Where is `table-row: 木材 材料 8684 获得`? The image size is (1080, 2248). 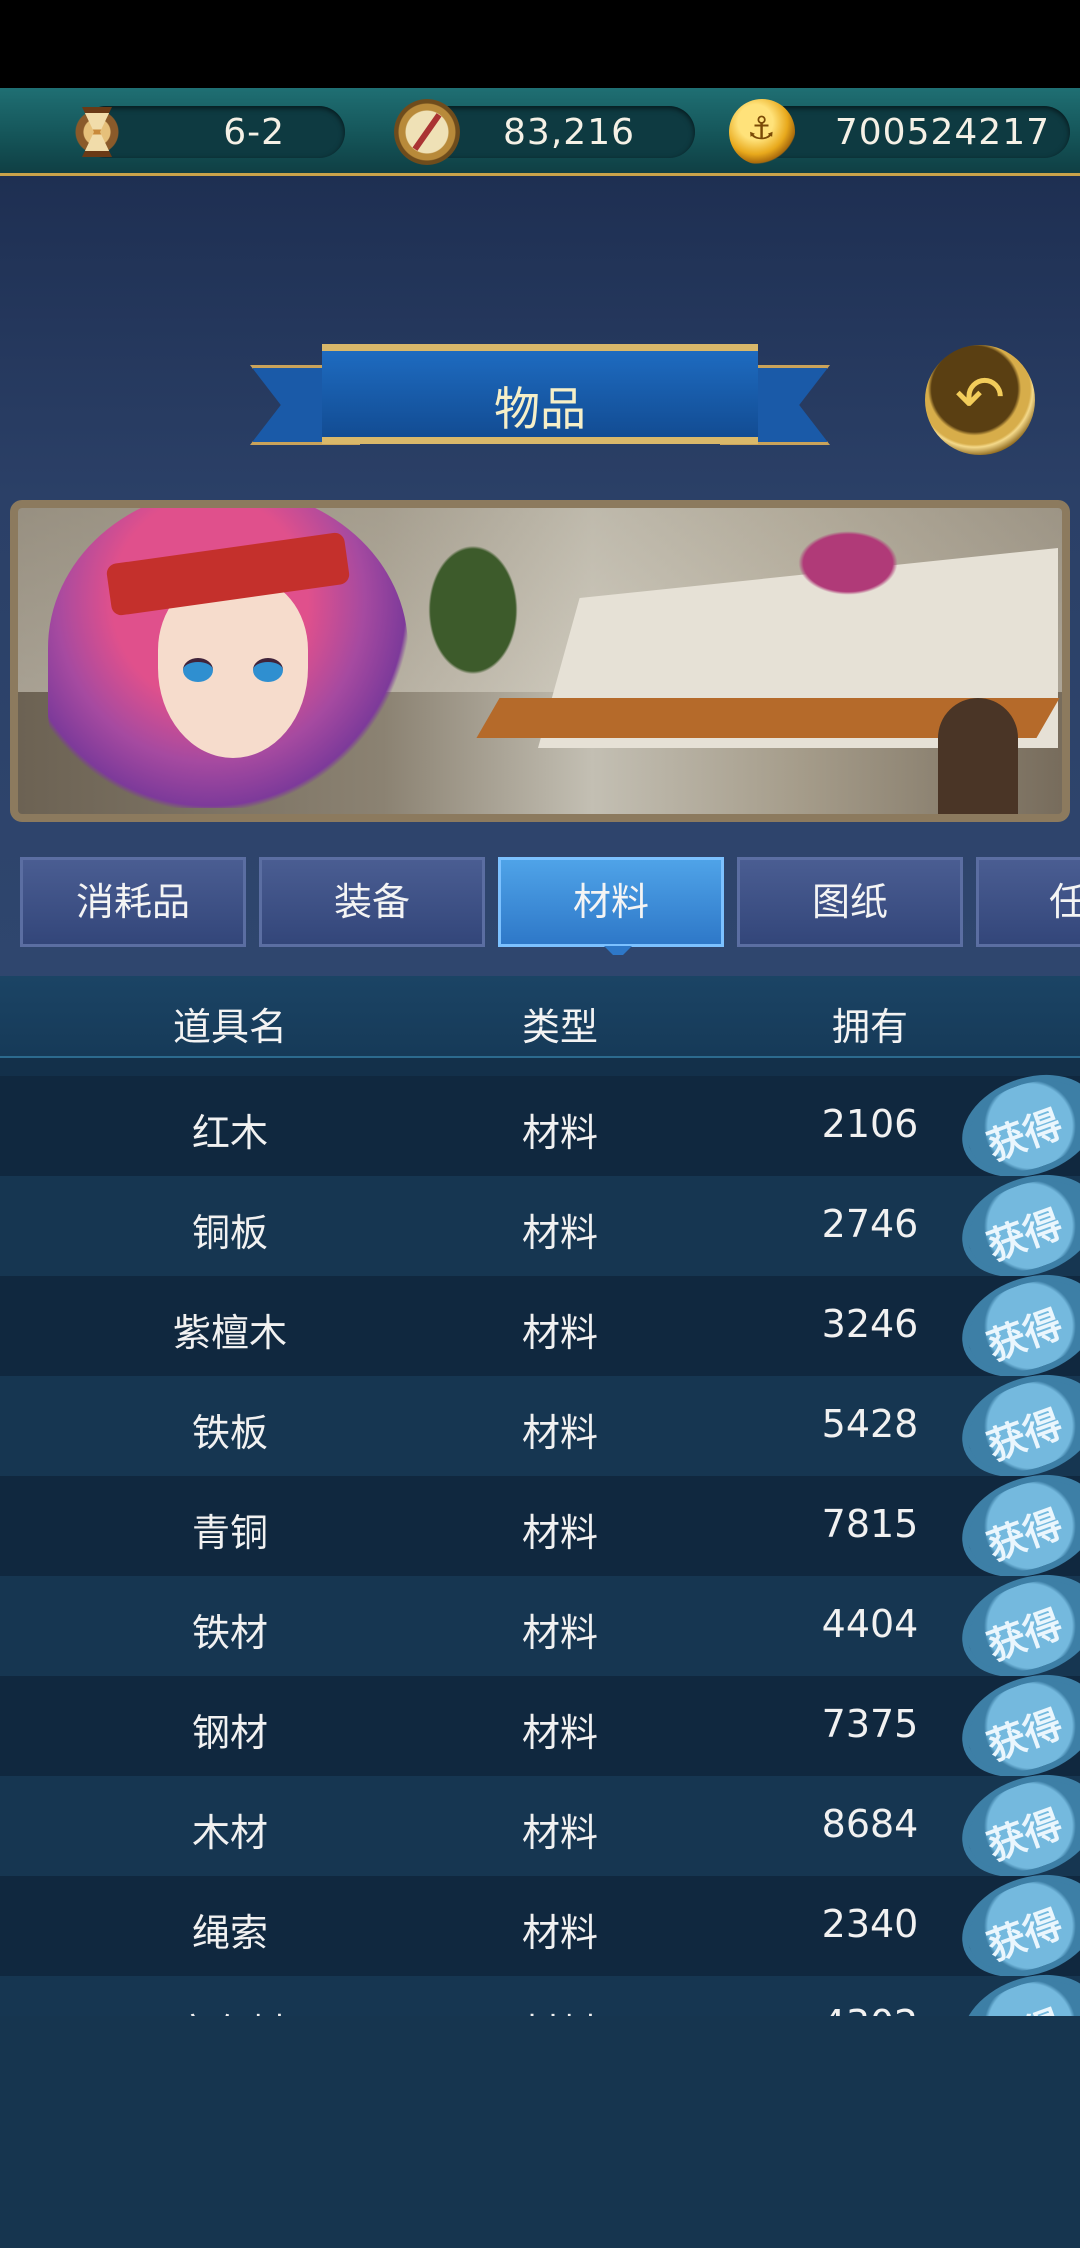
table-row: 木材 材料 8684 获得 is located at coordinates (540, 1826).